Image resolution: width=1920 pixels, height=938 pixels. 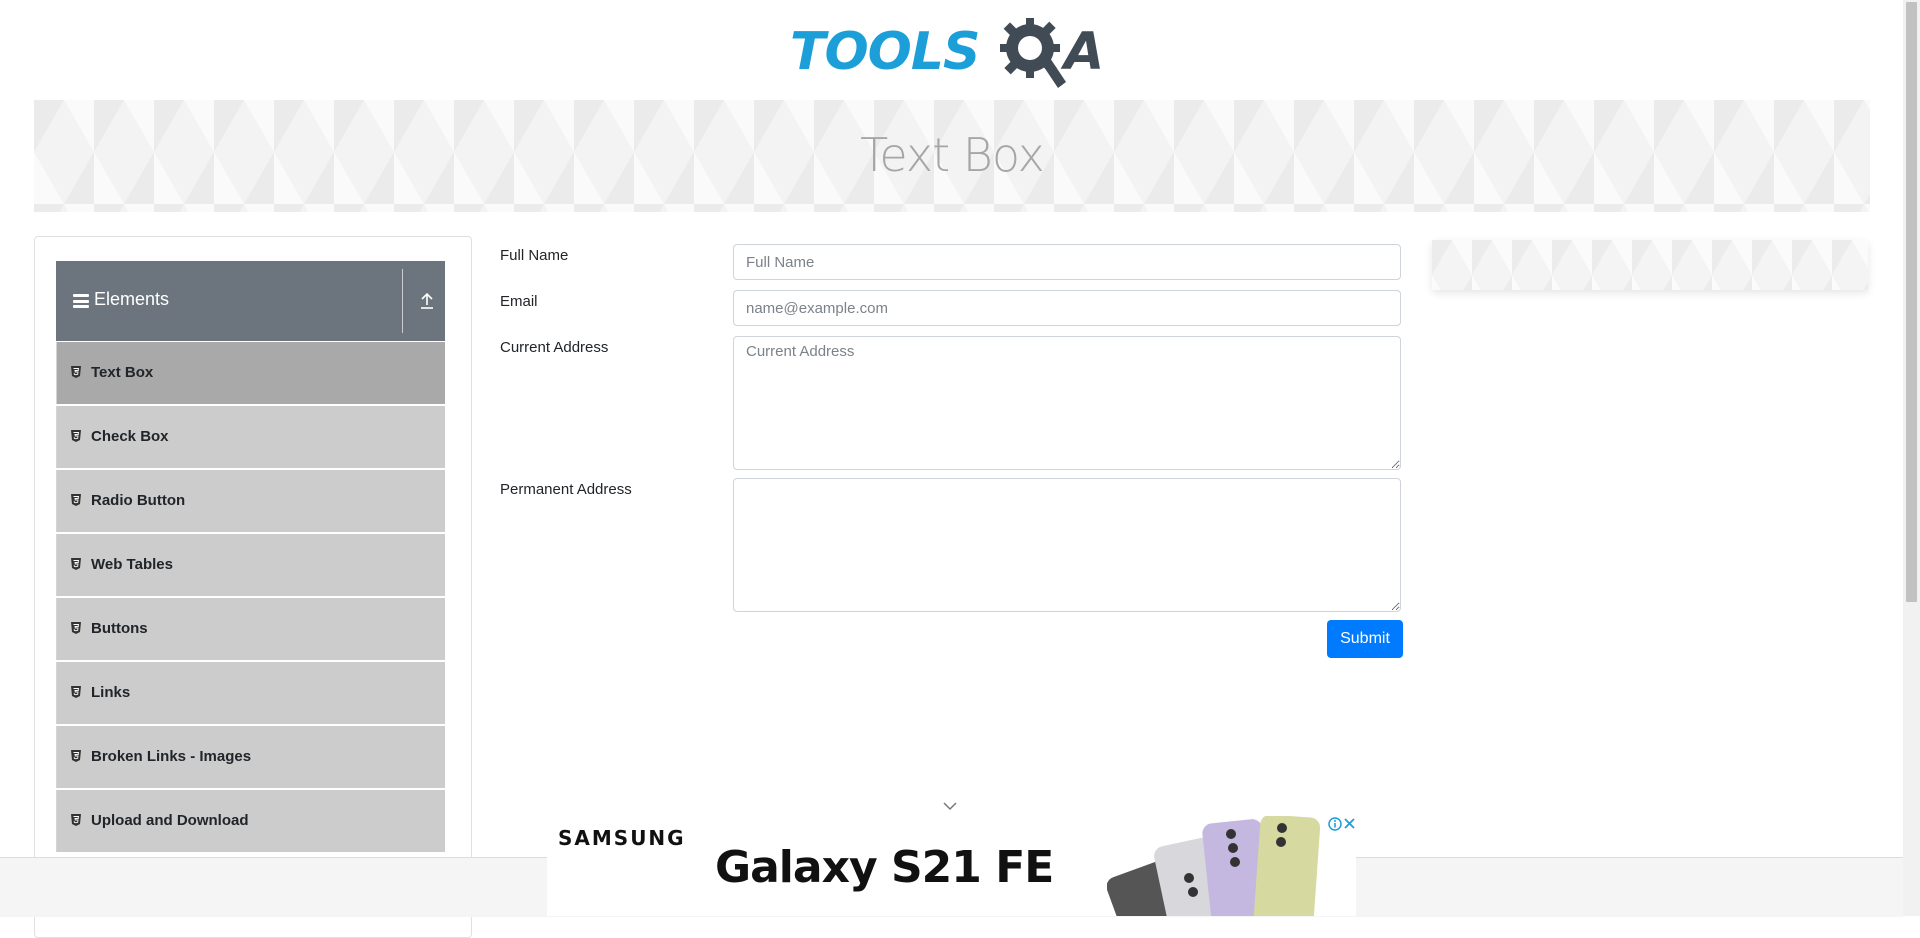 I want to click on vertical-scrollbar, so click(x=1911, y=458).